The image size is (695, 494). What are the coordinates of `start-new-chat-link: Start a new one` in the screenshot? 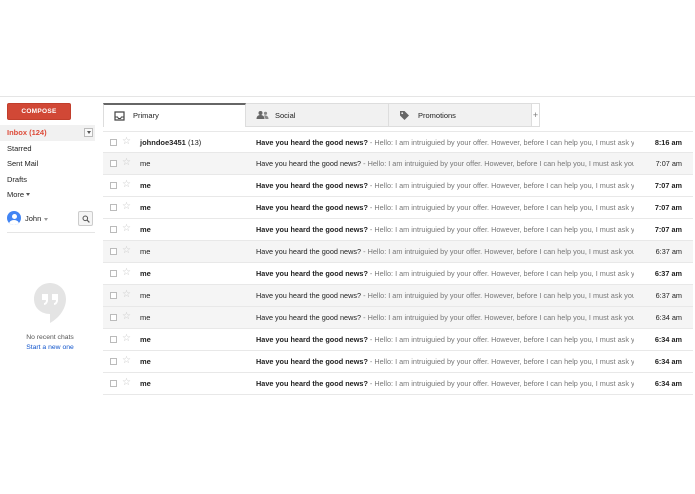 It's located at (50, 347).